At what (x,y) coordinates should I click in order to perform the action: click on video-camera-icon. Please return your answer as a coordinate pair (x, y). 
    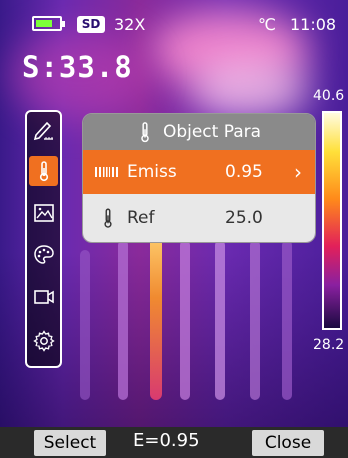
    Looking at the image, I should click on (43, 297).